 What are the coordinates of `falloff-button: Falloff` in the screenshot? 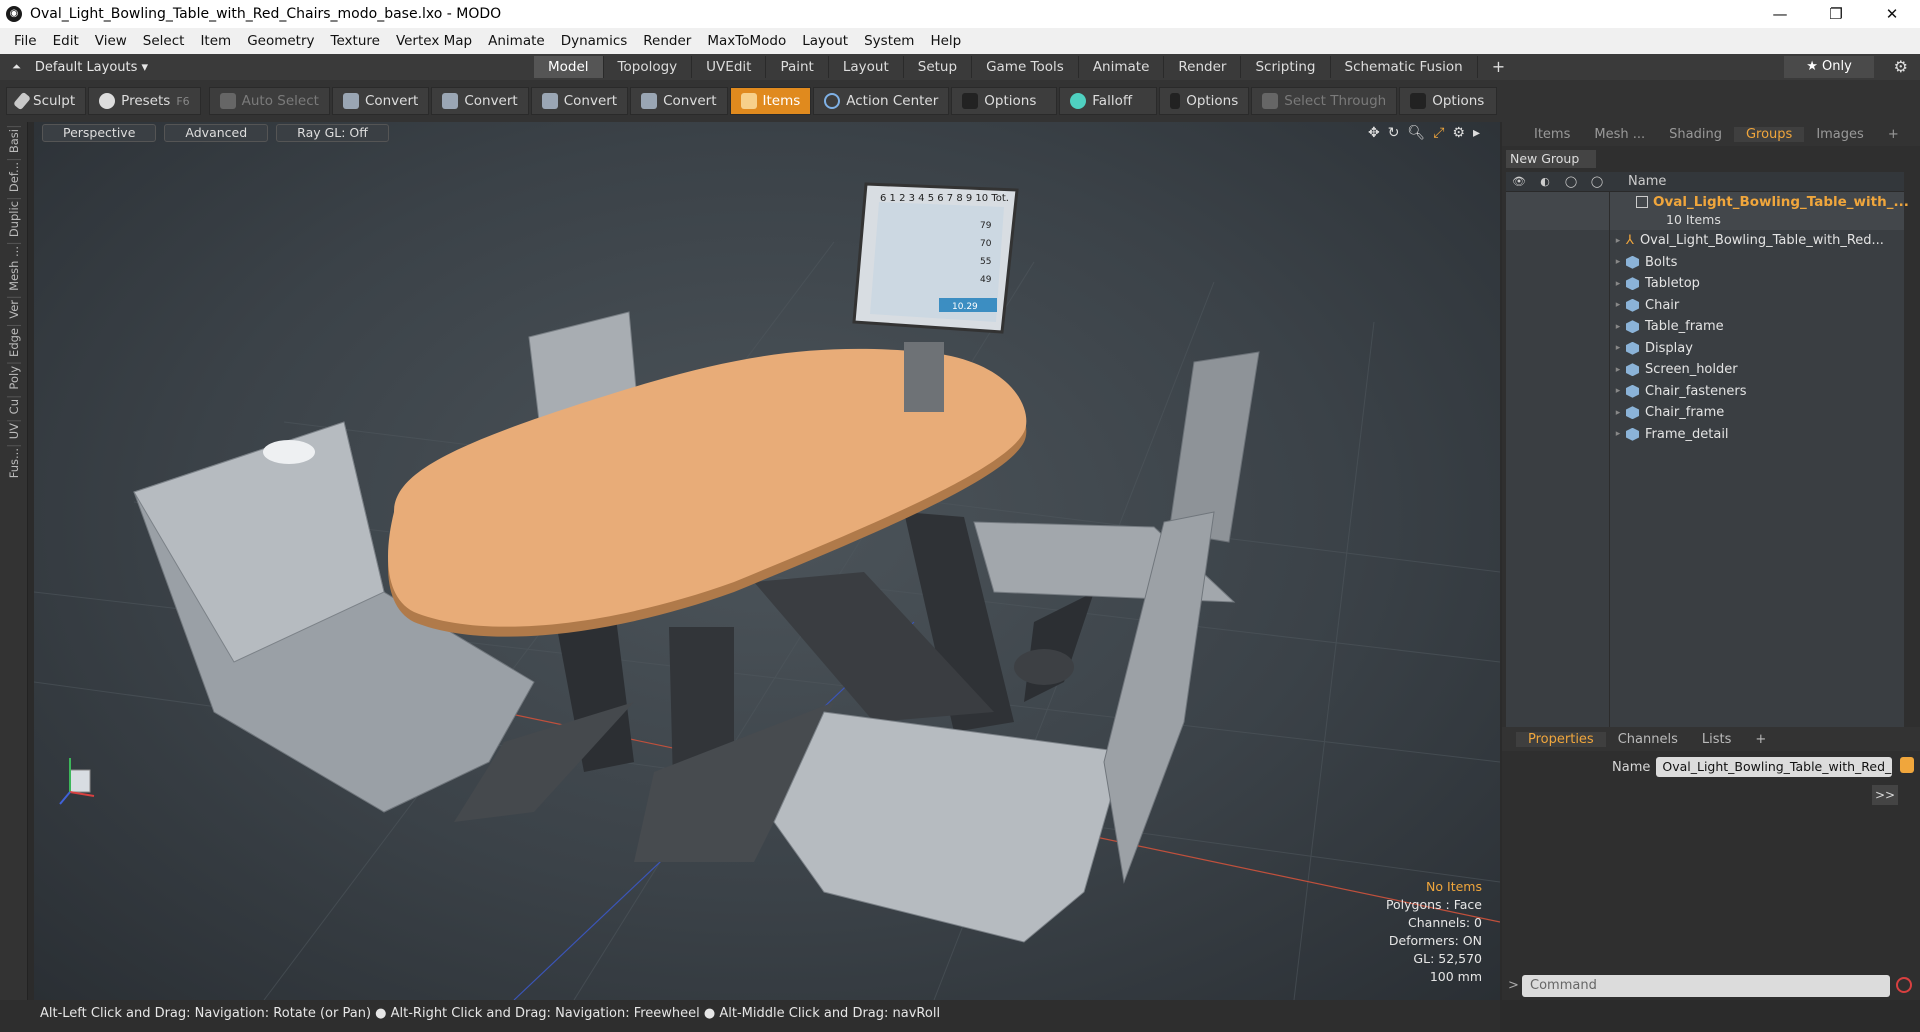 It's located at (1108, 101).